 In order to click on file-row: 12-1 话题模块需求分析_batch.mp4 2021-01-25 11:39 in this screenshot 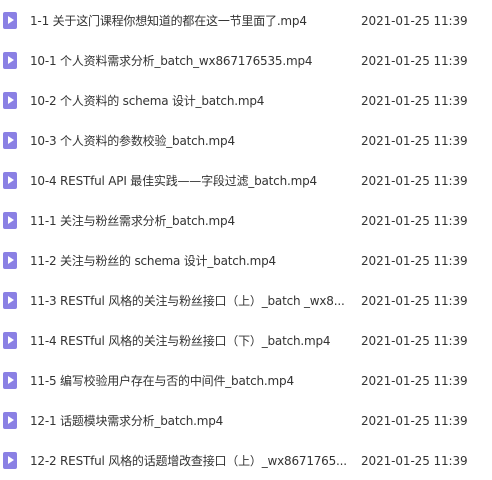, I will do `click(246, 420)`.